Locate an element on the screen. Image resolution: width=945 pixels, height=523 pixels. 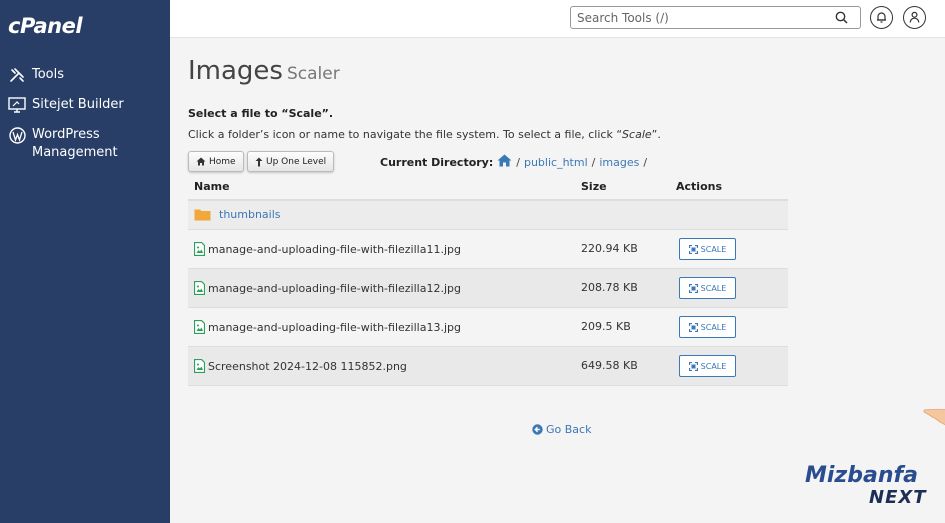
top-bar is located at coordinates (557, 19).